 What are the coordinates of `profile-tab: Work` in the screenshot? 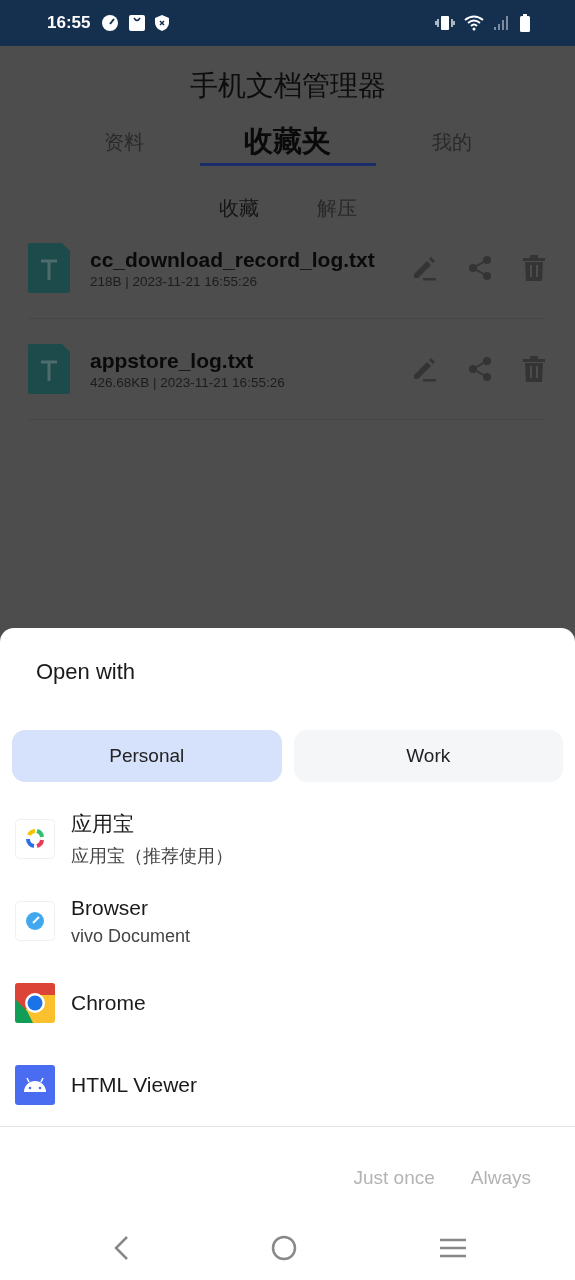 It's located at (428, 756).